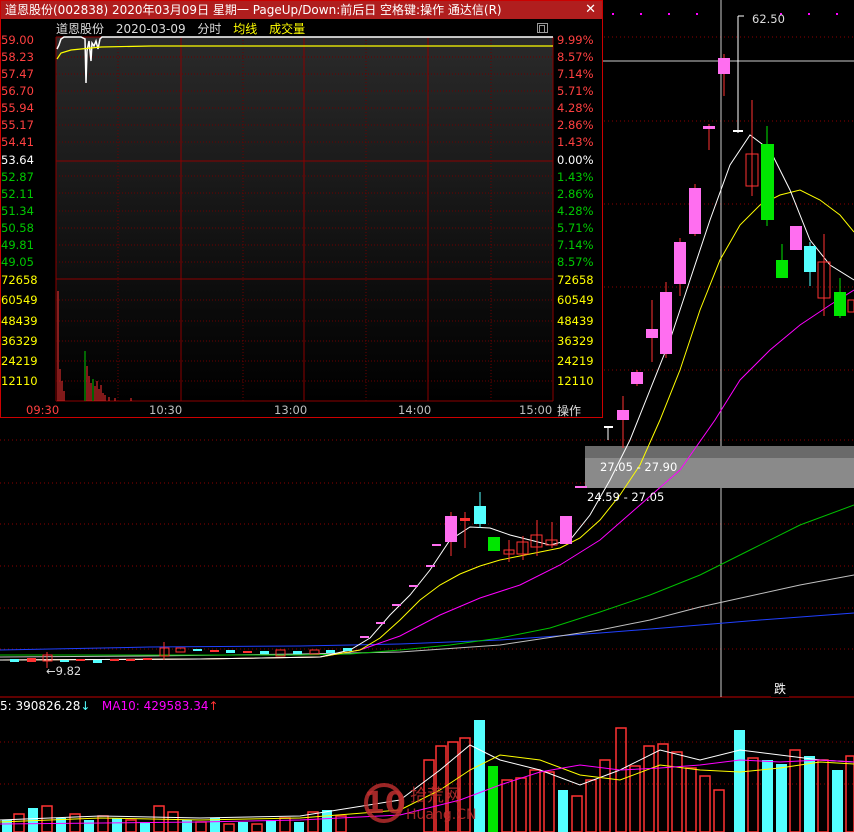  I want to click on time-label: 10:30, so click(166, 410).